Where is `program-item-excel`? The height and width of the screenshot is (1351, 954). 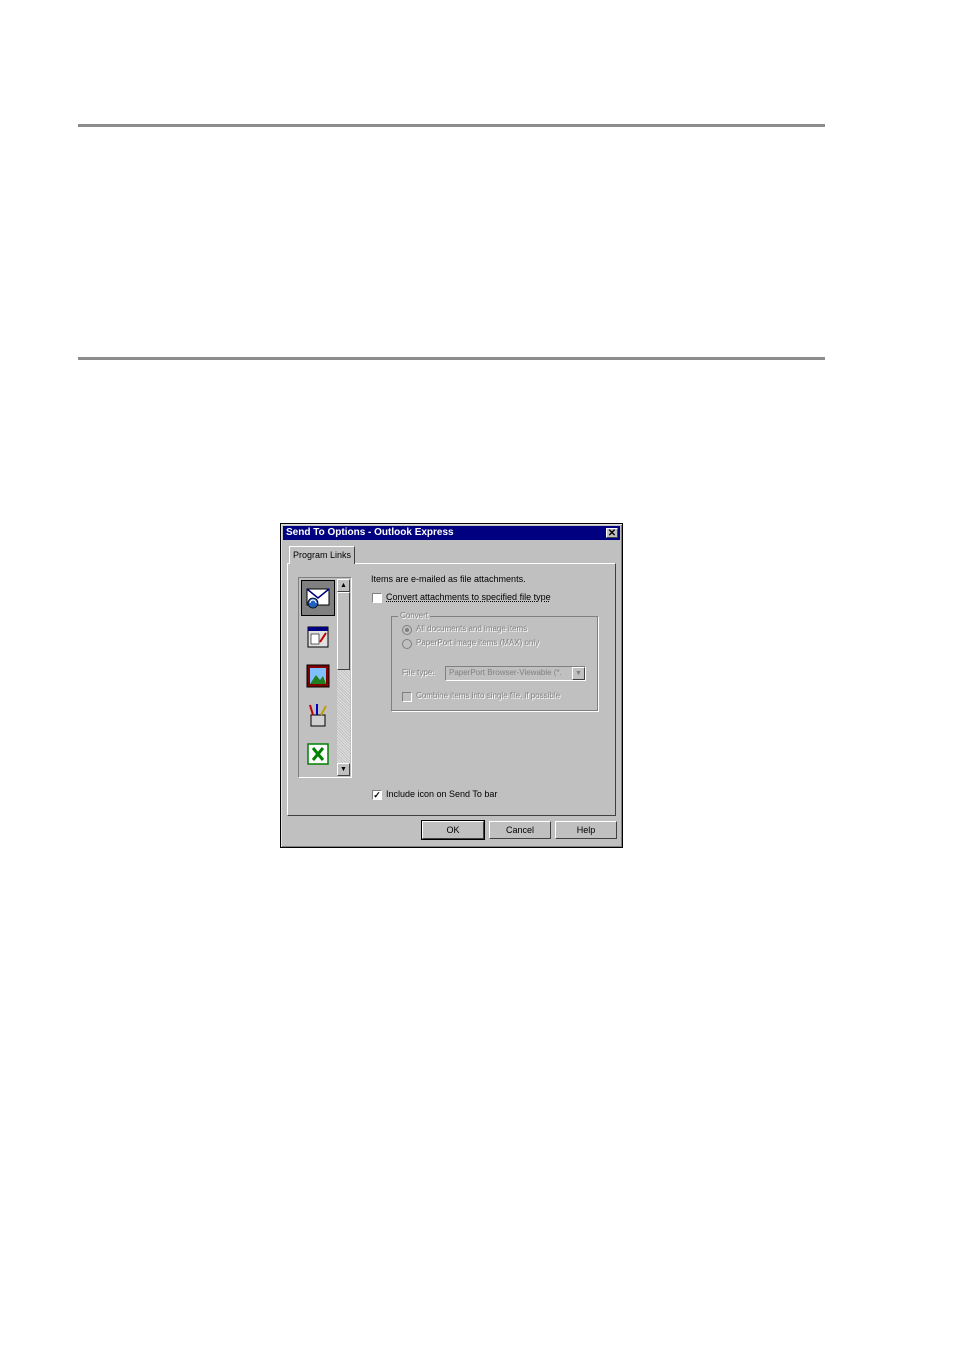 program-item-excel is located at coordinates (318, 754).